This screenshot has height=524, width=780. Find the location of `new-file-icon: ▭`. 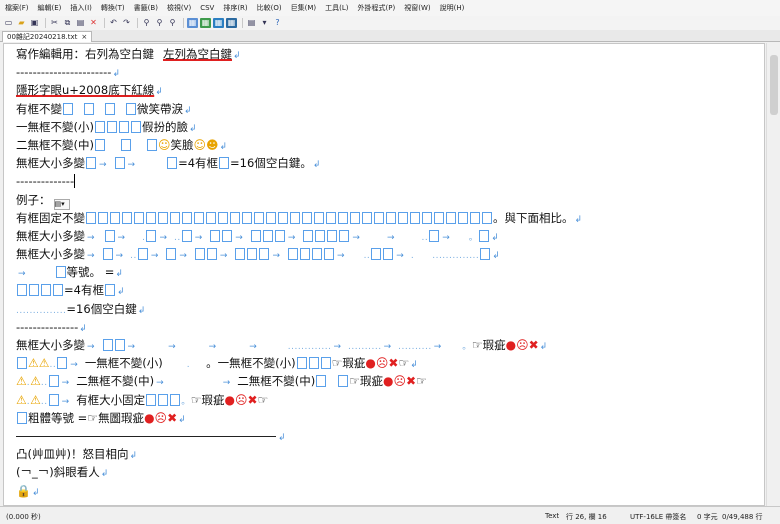

new-file-icon: ▭ is located at coordinates (8, 23).